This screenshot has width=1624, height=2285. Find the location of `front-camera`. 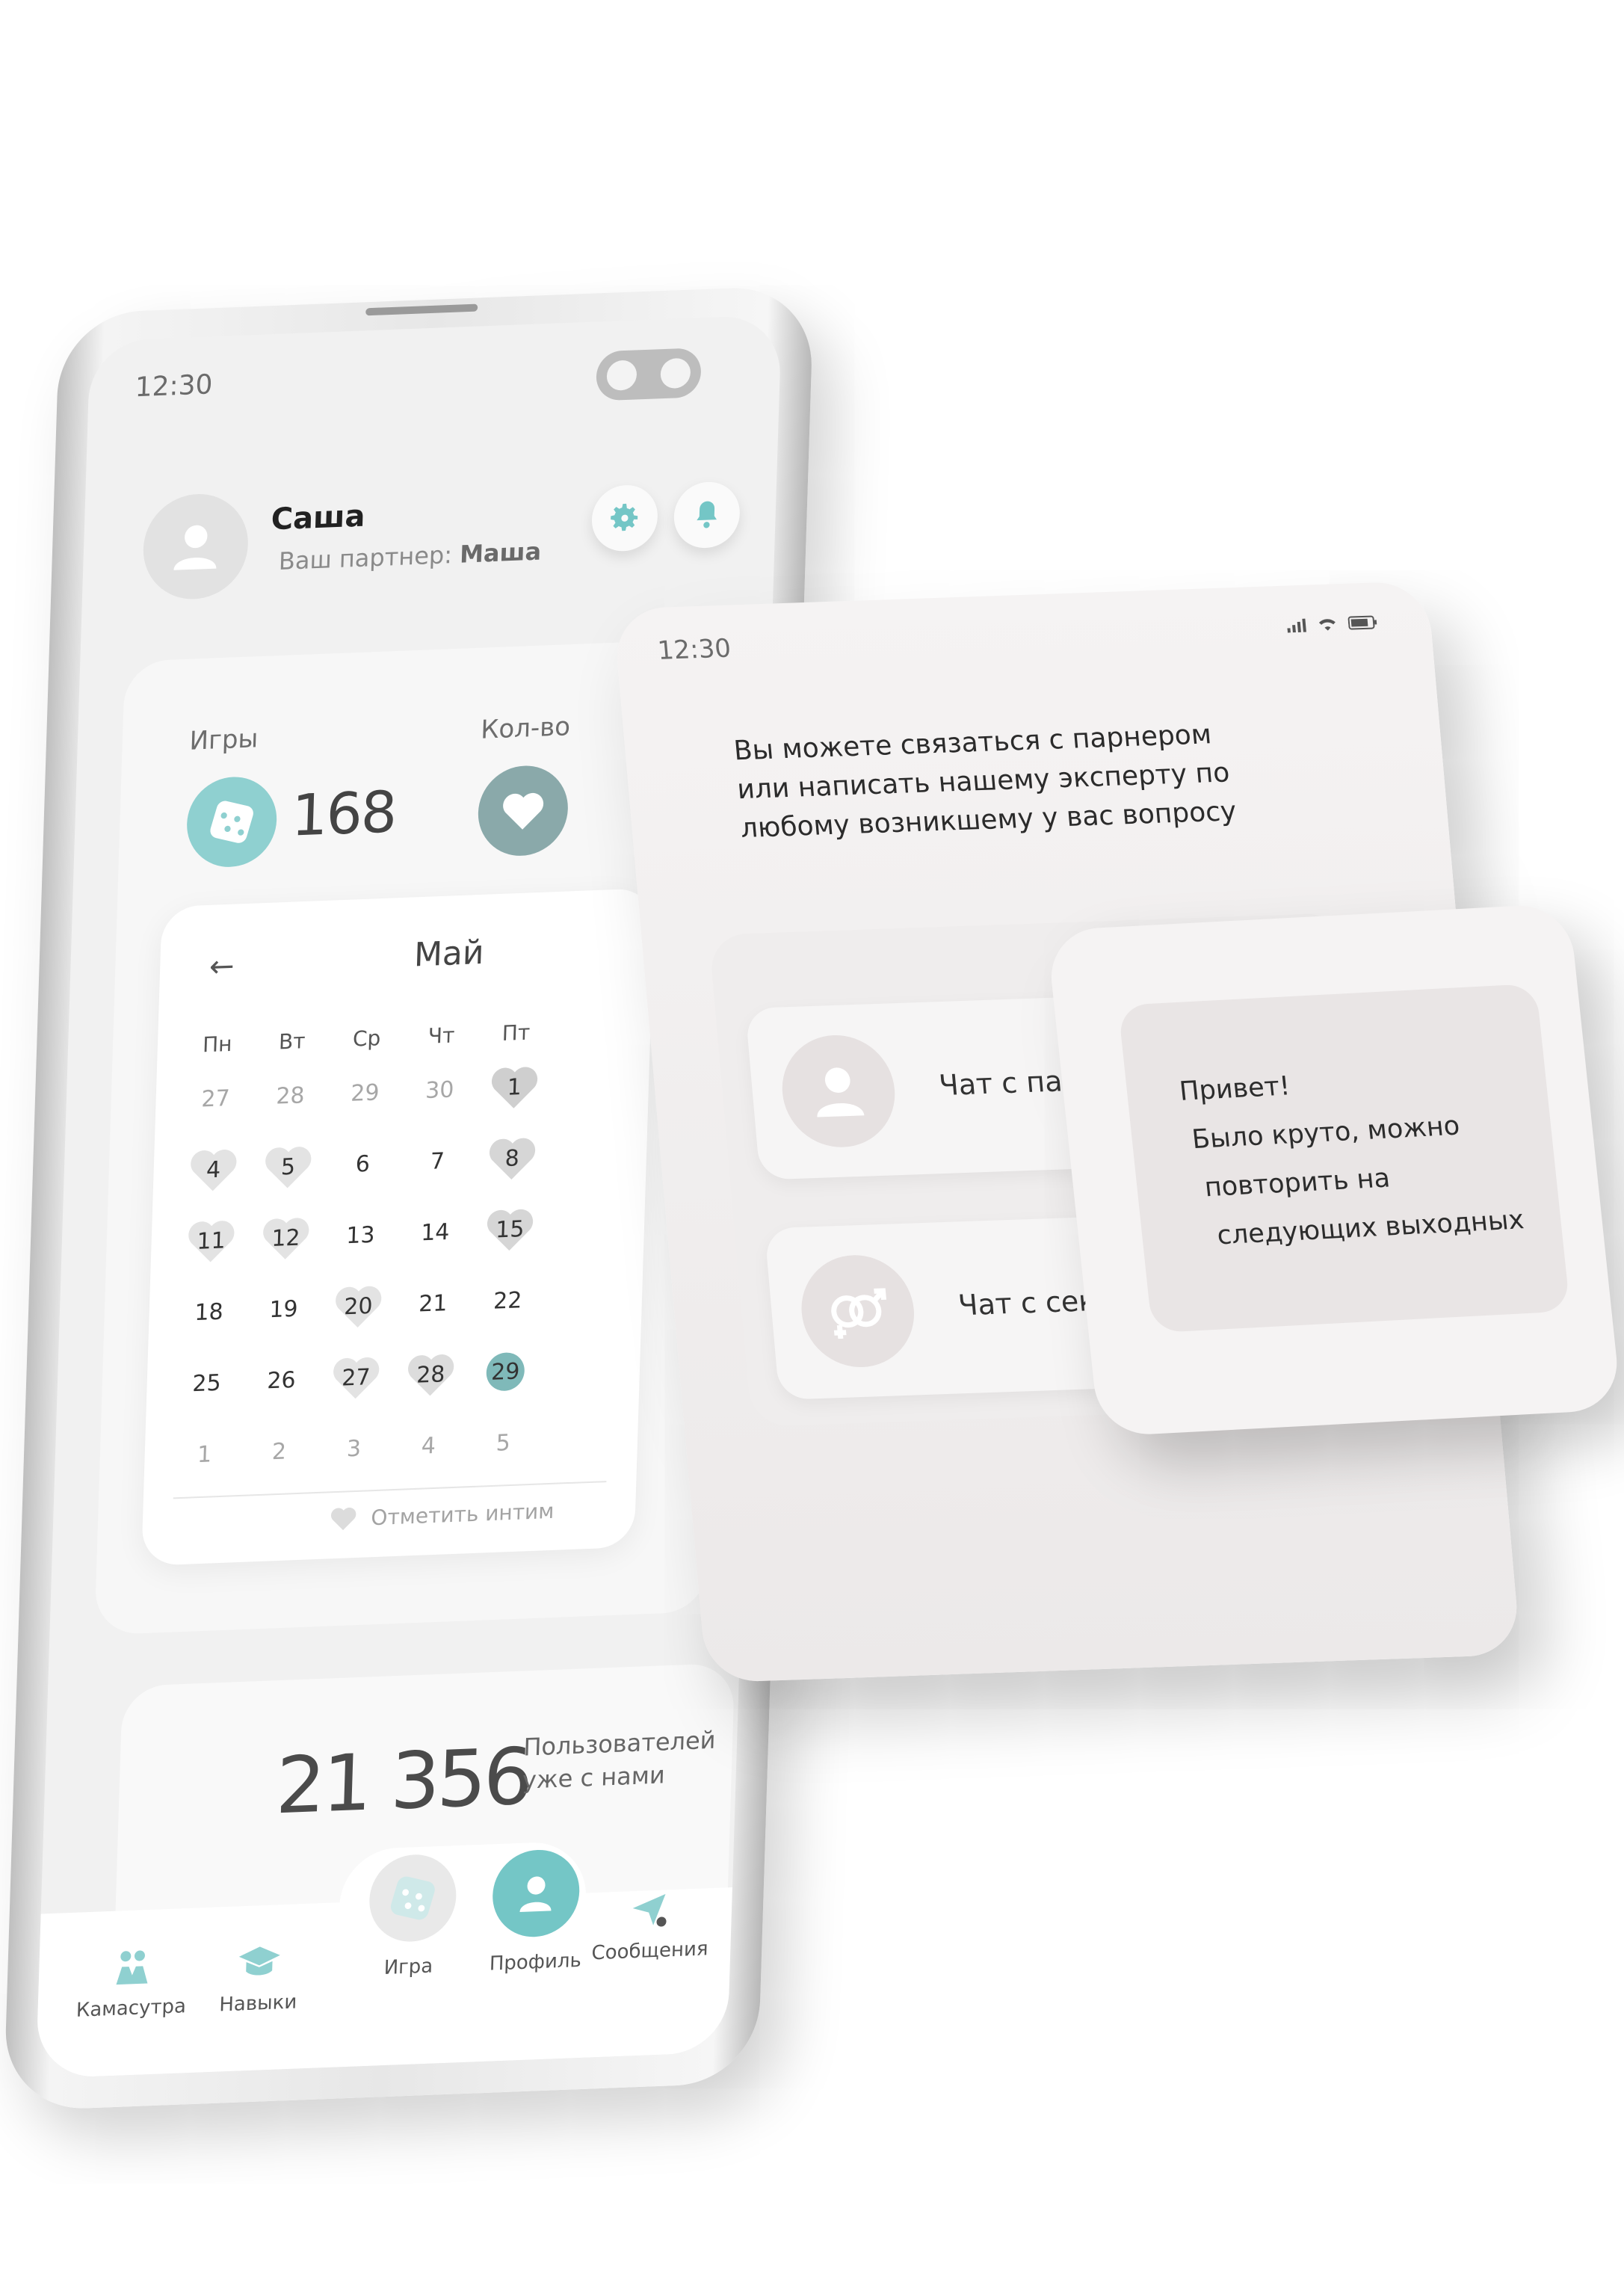

front-camera is located at coordinates (649, 375).